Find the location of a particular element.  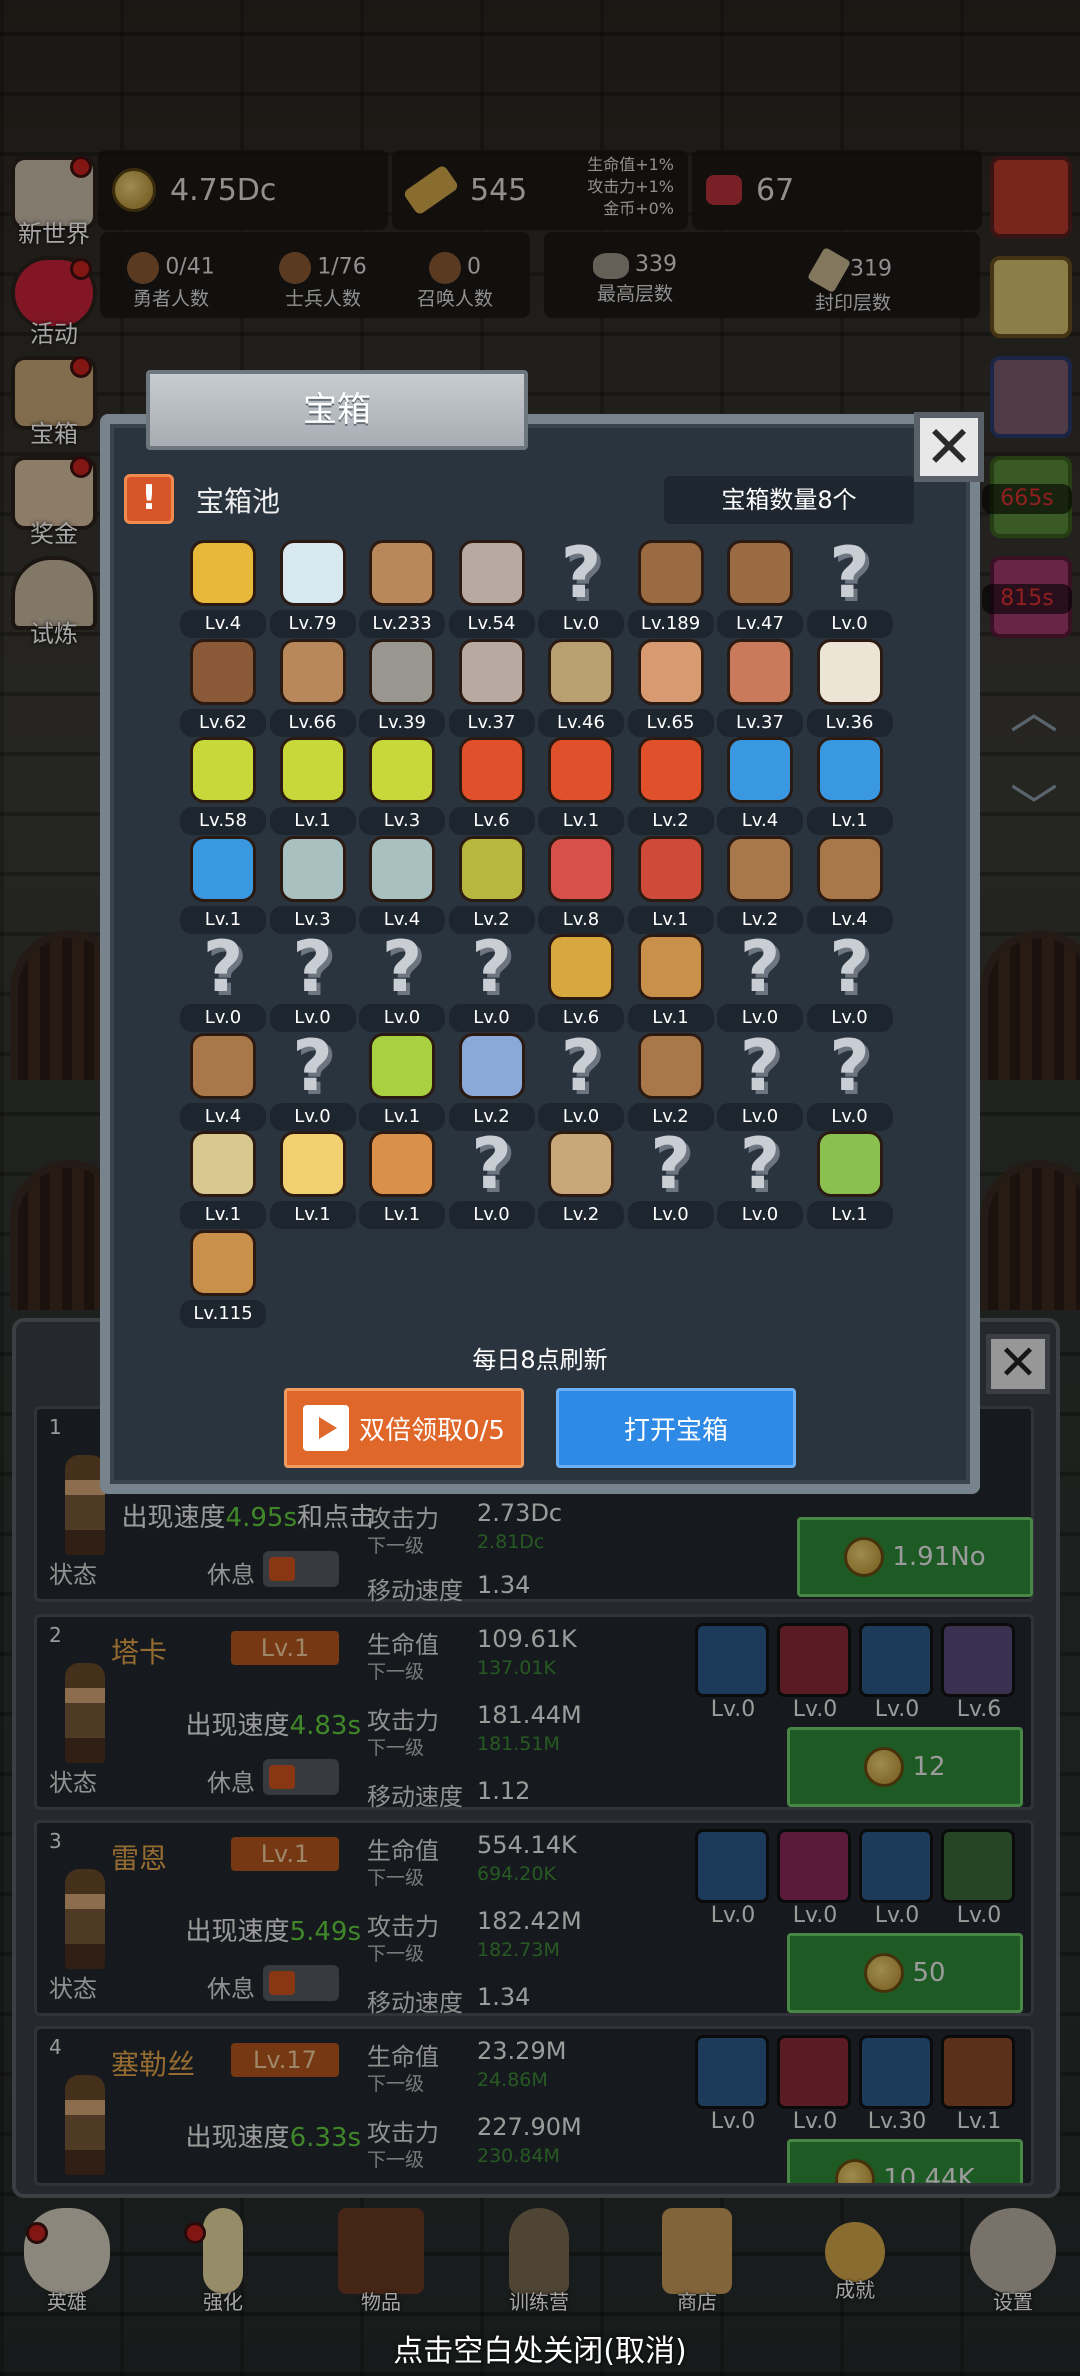

open-chest-label: 打开宝箱 is located at coordinates (675, 1430).